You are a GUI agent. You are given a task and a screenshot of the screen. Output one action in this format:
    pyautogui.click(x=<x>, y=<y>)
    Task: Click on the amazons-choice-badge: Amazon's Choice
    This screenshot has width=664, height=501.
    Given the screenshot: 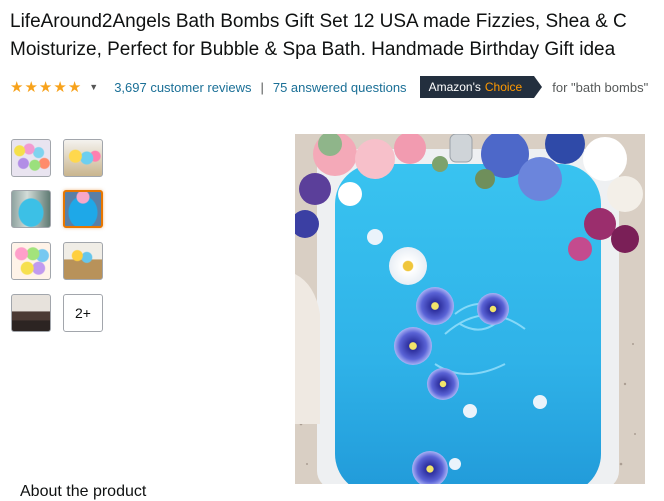 What is the action you would take?
    pyautogui.click(x=480, y=87)
    